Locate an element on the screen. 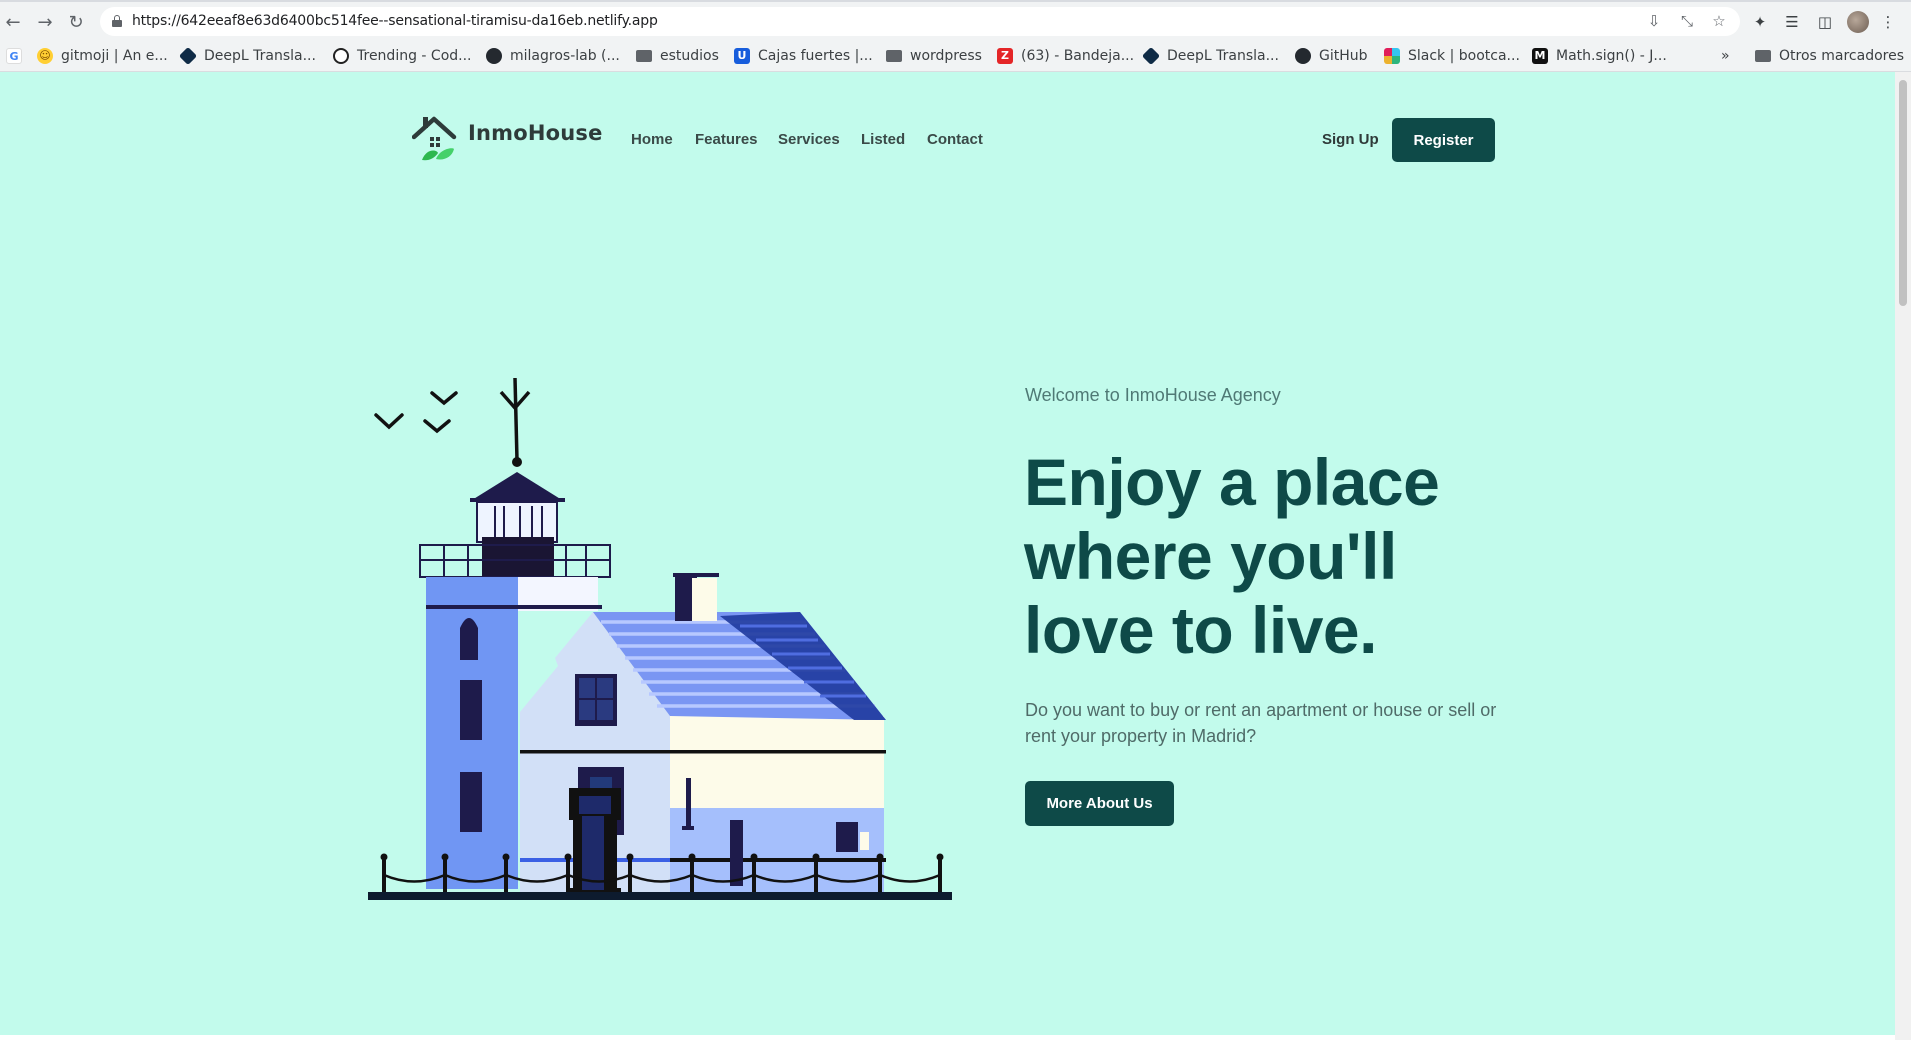 The image size is (1911, 1040). other-bookmarks-folder: Otros marcadores is located at coordinates (1829, 56).